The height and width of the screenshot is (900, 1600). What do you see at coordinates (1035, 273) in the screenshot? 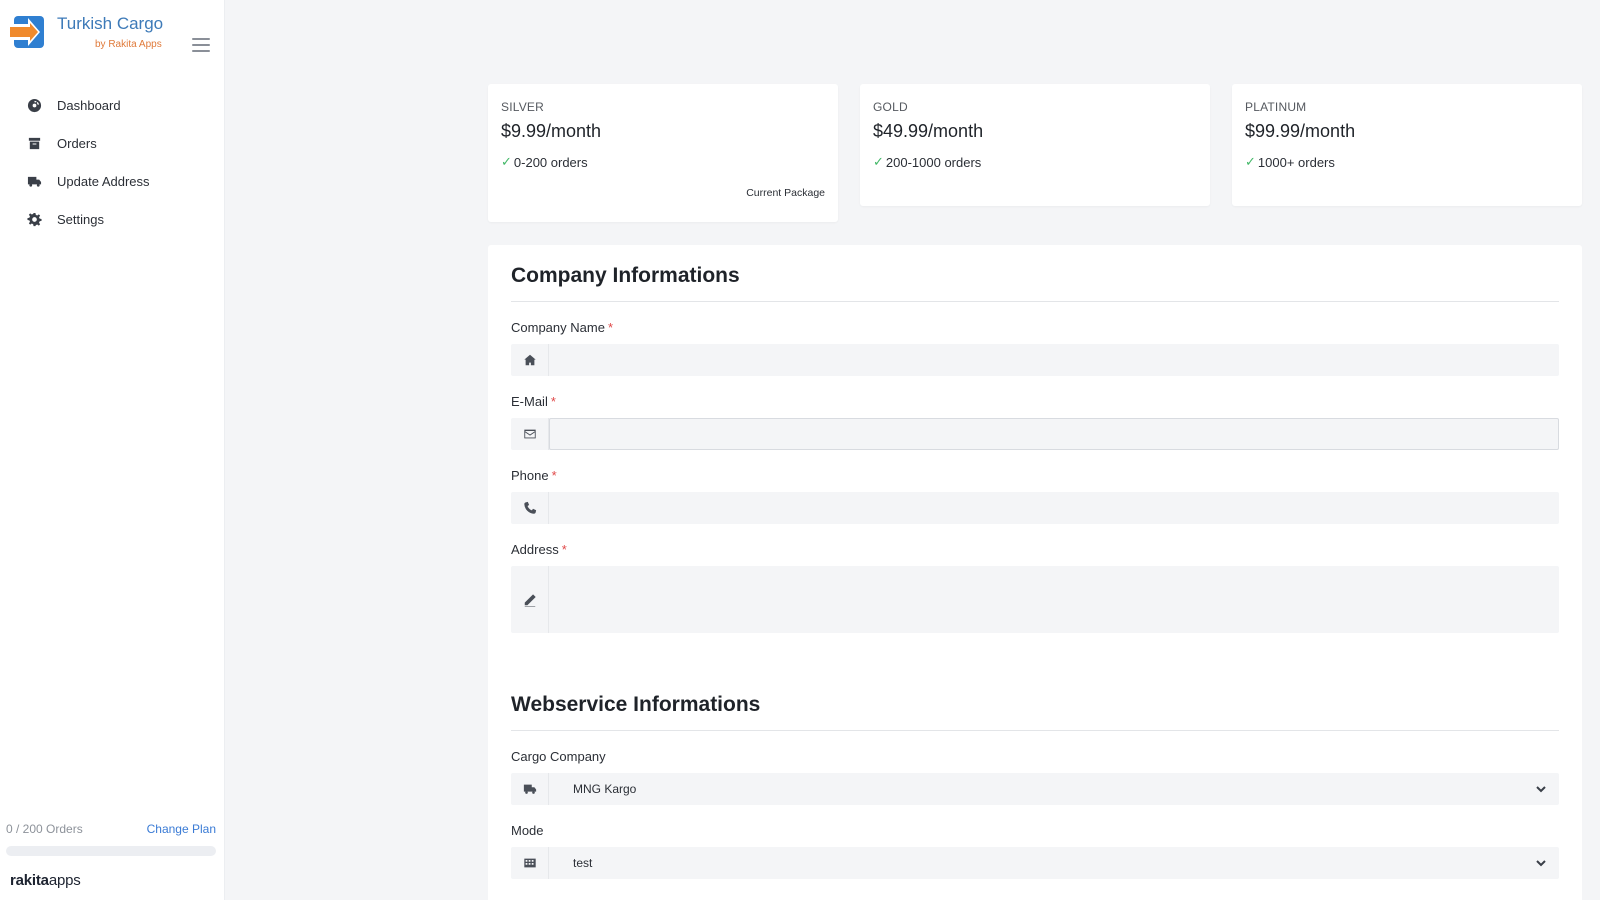
I see `company-section-title: Company Informations` at bounding box center [1035, 273].